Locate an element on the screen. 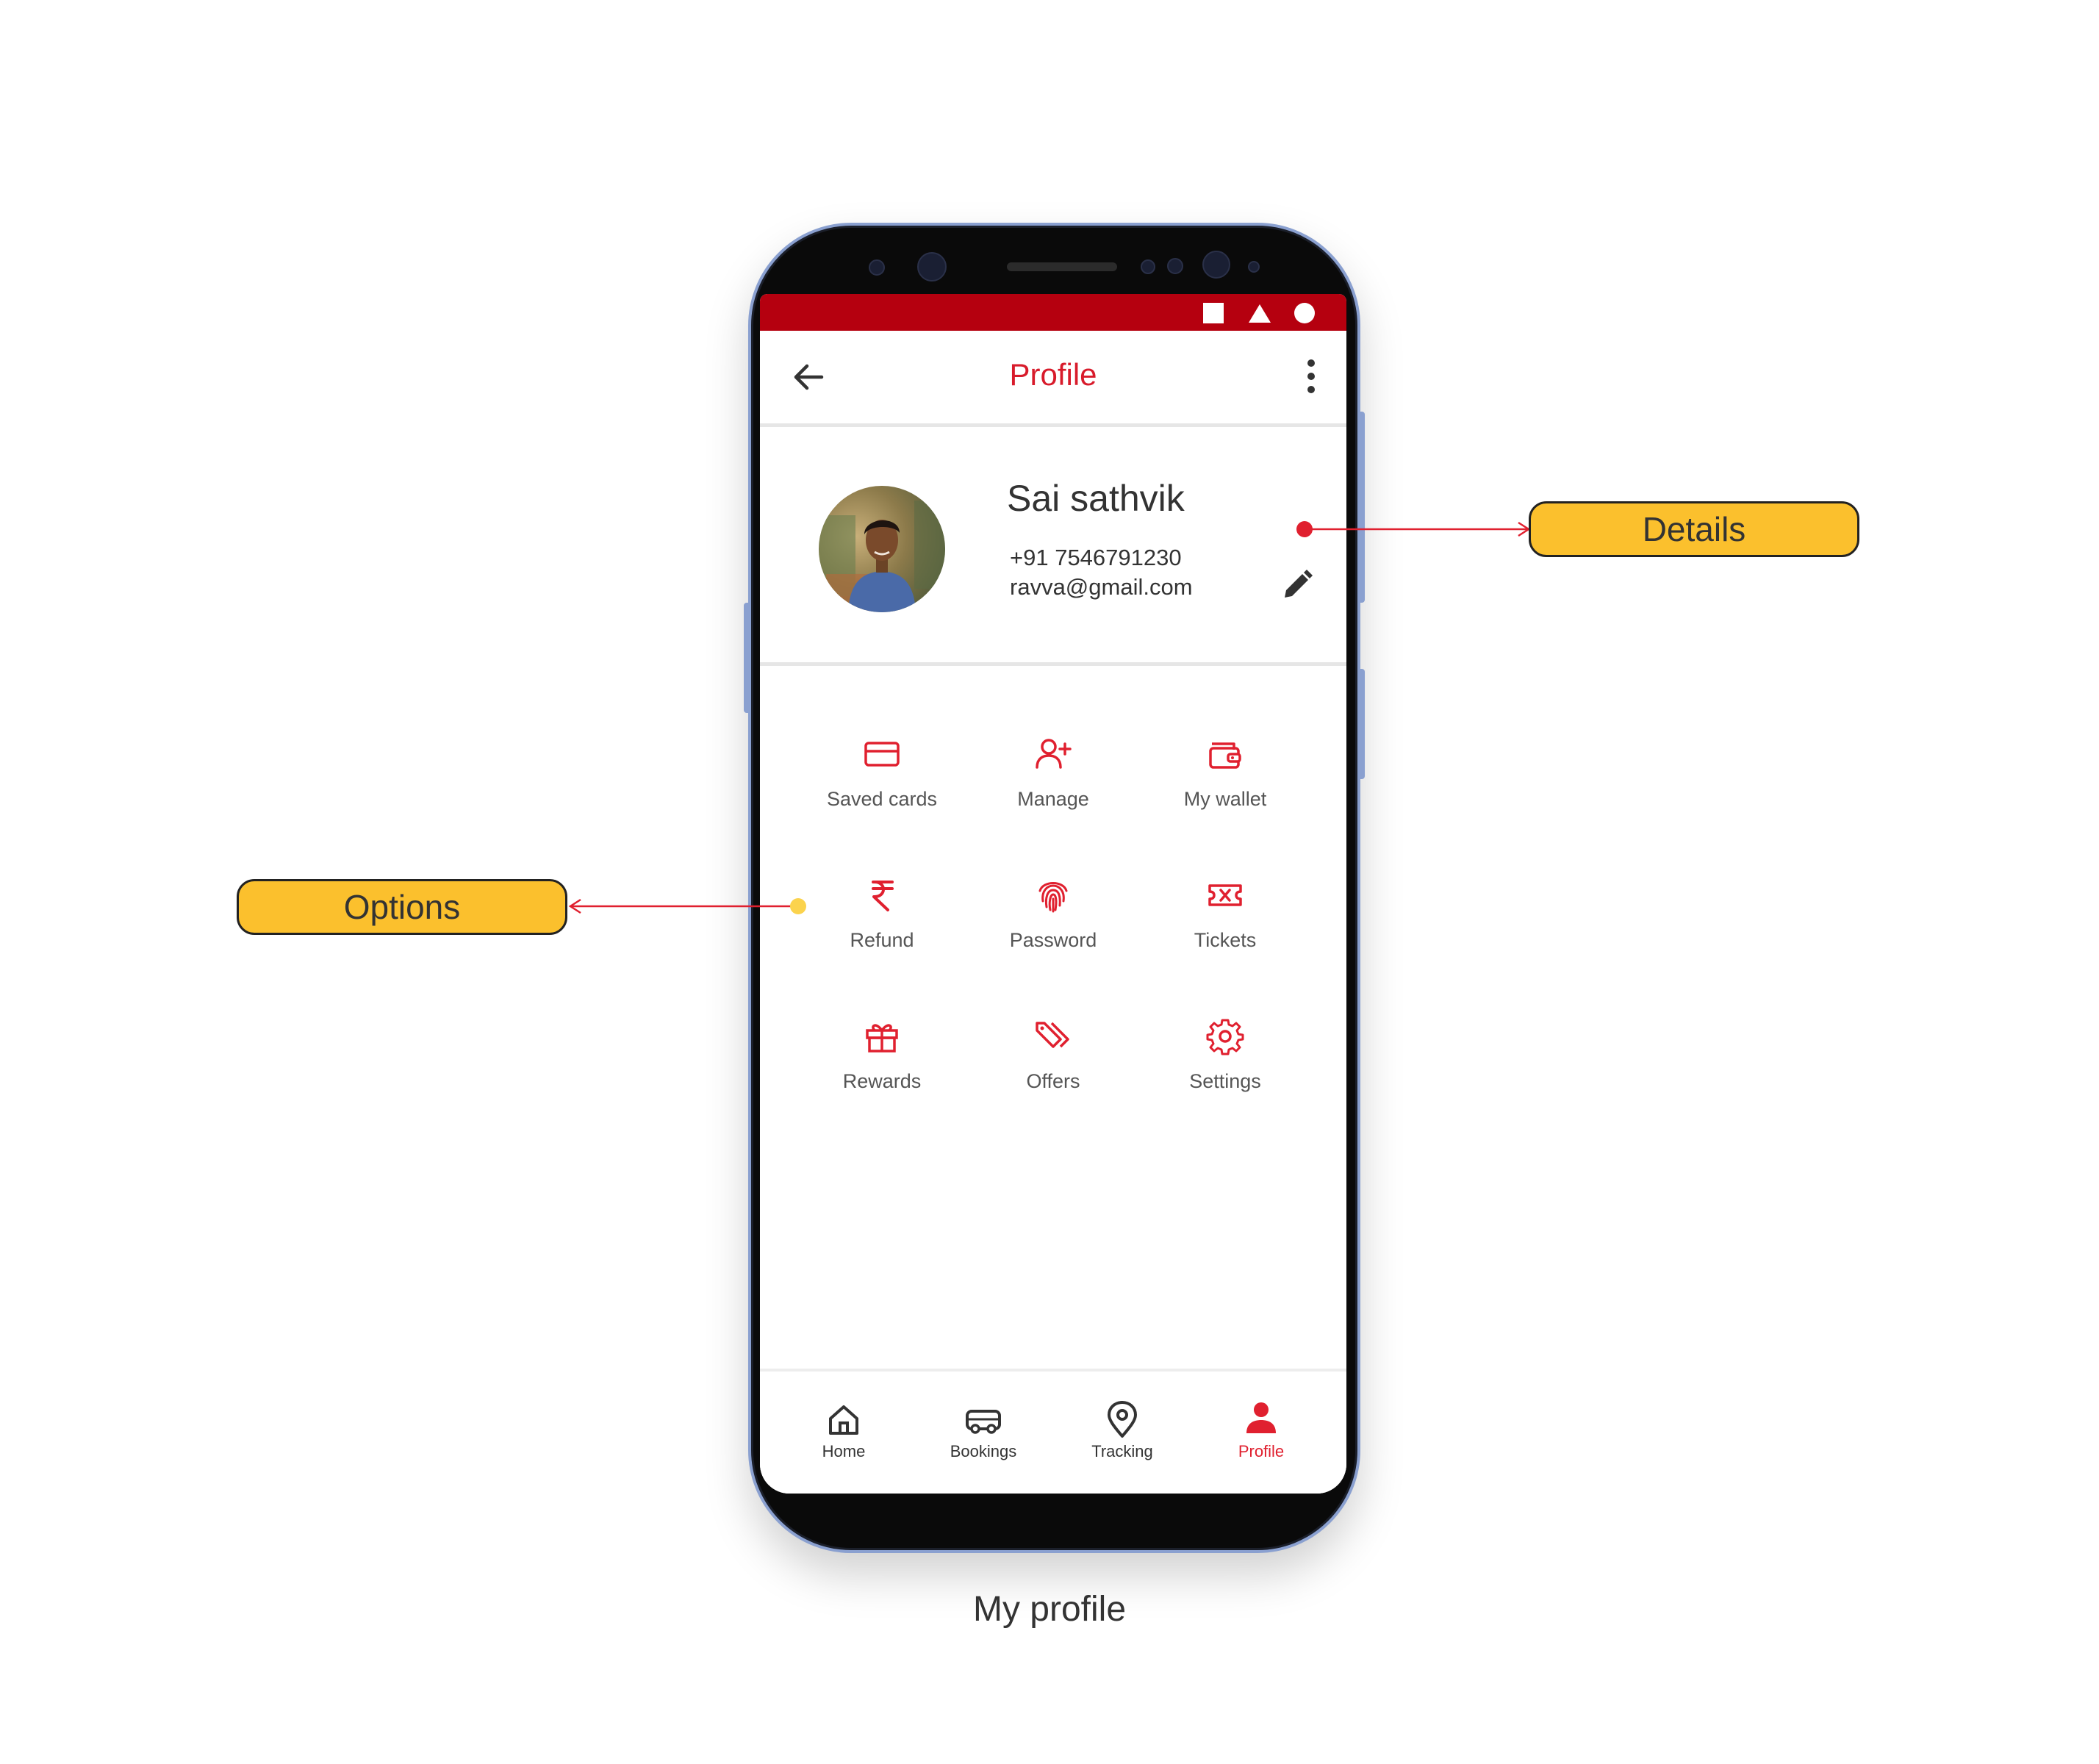 The image size is (2099, 1764). options-callout: Options is located at coordinates (402, 907).